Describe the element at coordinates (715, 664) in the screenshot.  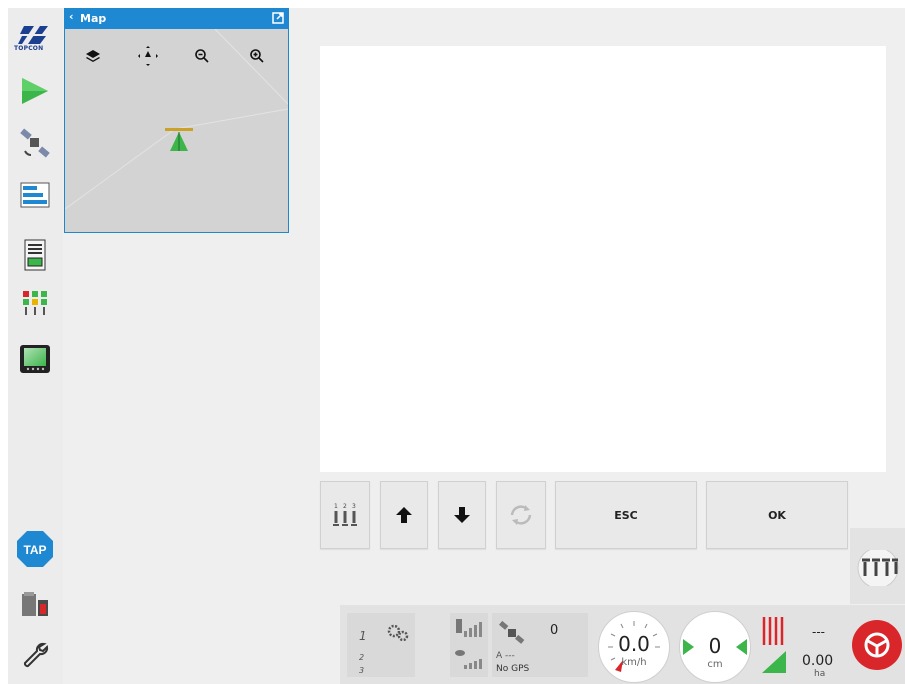
I see `offset-unit: cm` at that location.